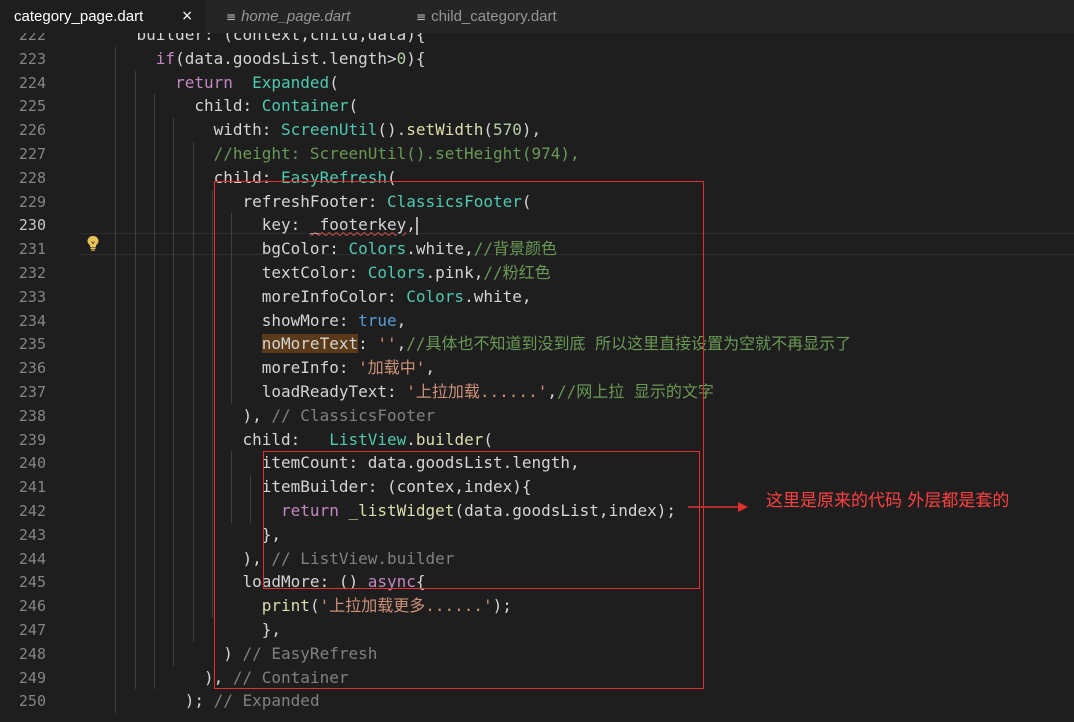 Image resolution: width=1074 pixels, height=722 pixels. What do you see at coordinates (32, 249) in the screenshot?
I see `line-number: 231` at bounding box center [32, 249].